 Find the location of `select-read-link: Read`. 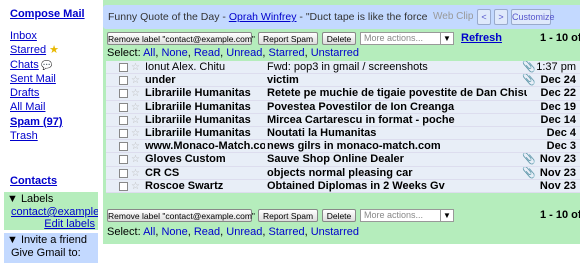

select-read-link: Read is located at coordinates (207, 53).